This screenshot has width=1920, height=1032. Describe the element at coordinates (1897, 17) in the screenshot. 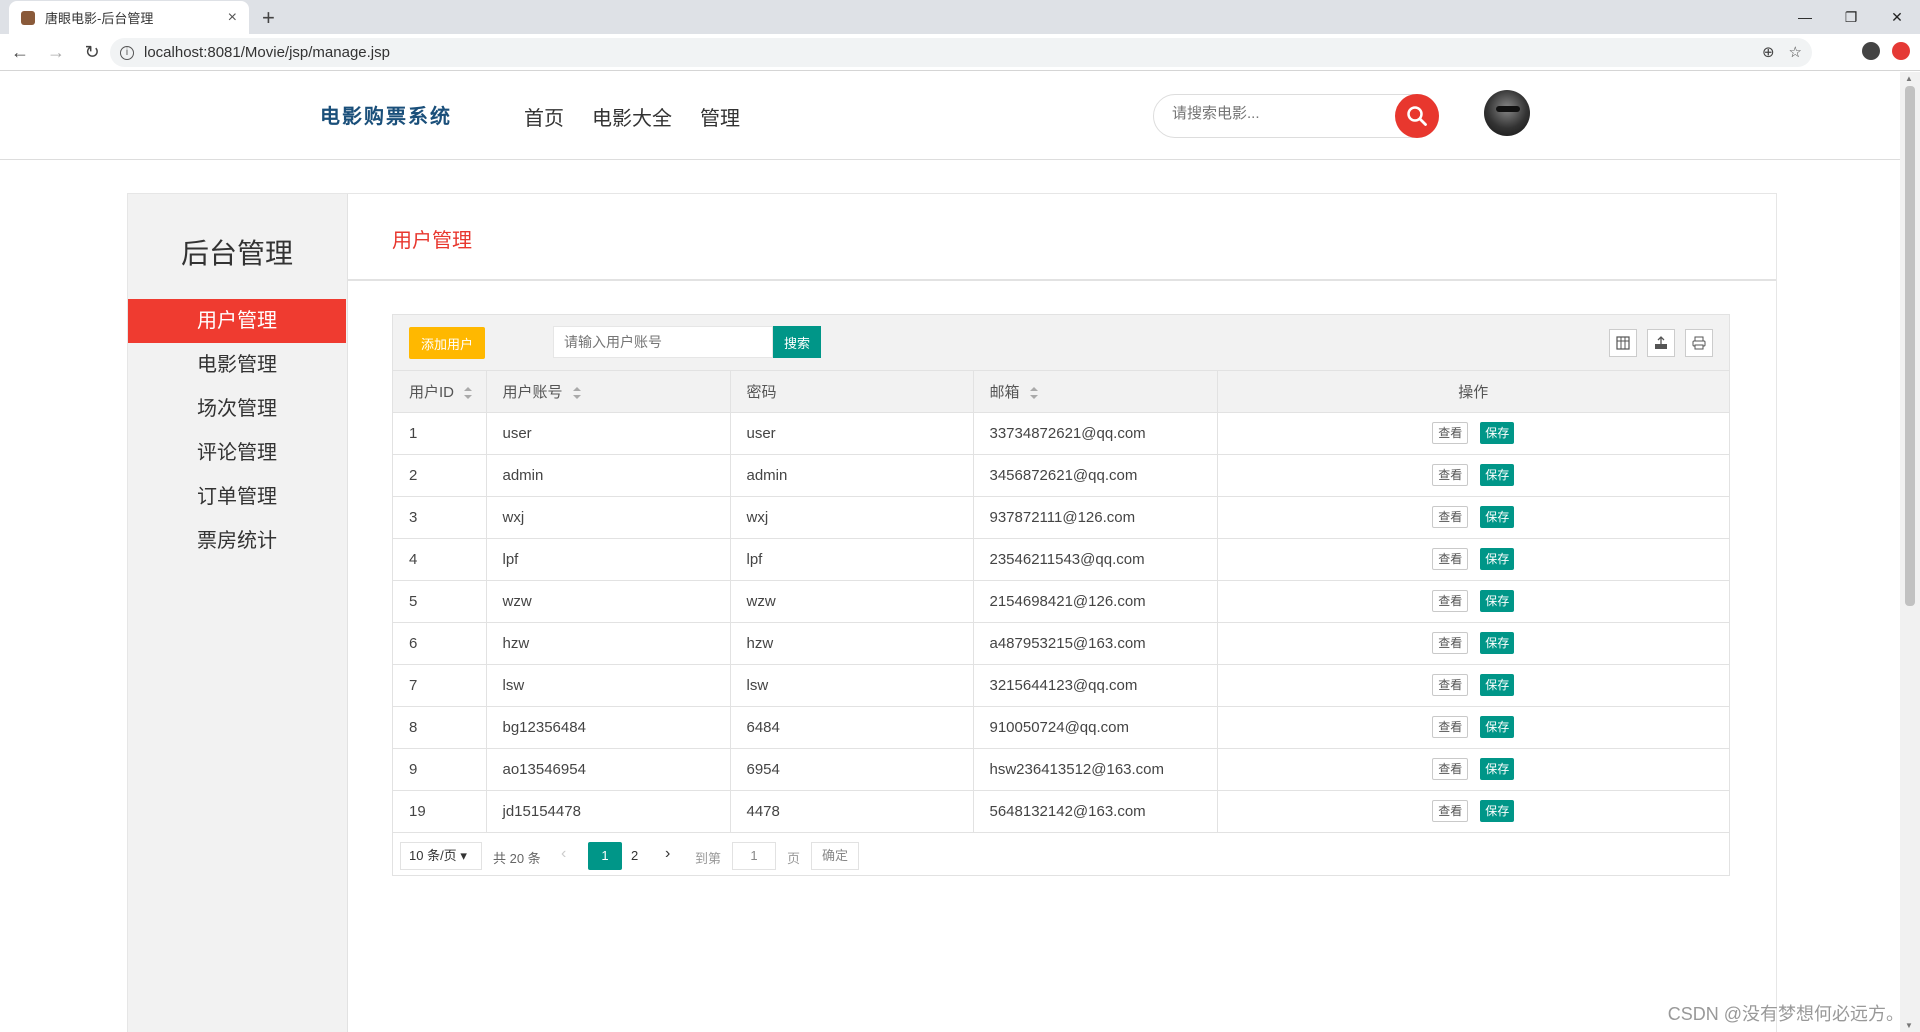

I see `close-window-icon: ✕` at that location.